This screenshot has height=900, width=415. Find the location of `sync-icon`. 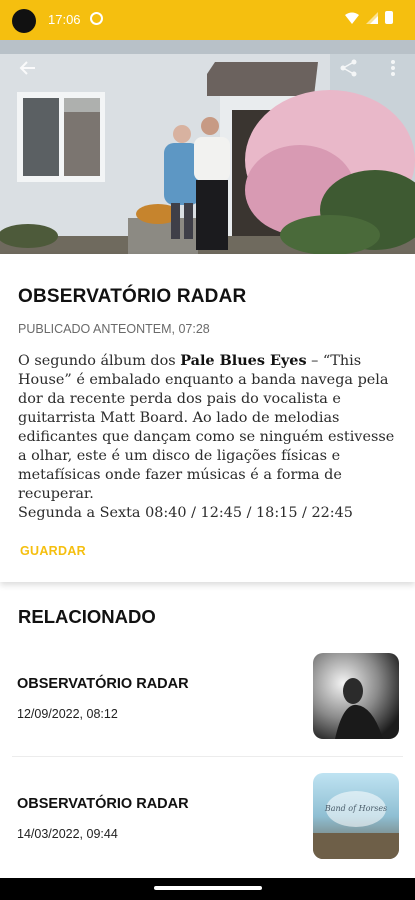

sync-icon is located at coordinates (96, 18).